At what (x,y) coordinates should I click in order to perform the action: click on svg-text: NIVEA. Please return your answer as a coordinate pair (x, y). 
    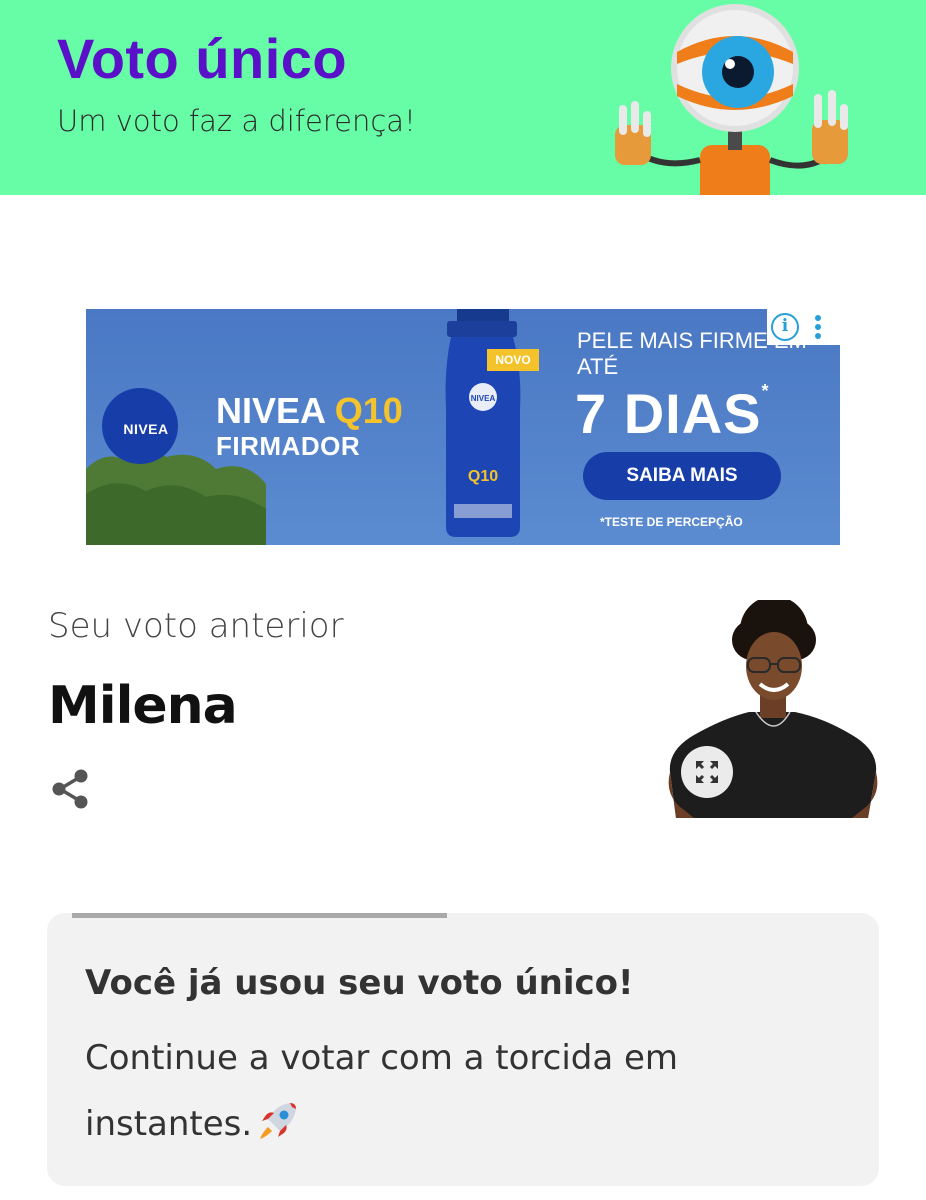
    Looking at the image, I should click on (483, 398).